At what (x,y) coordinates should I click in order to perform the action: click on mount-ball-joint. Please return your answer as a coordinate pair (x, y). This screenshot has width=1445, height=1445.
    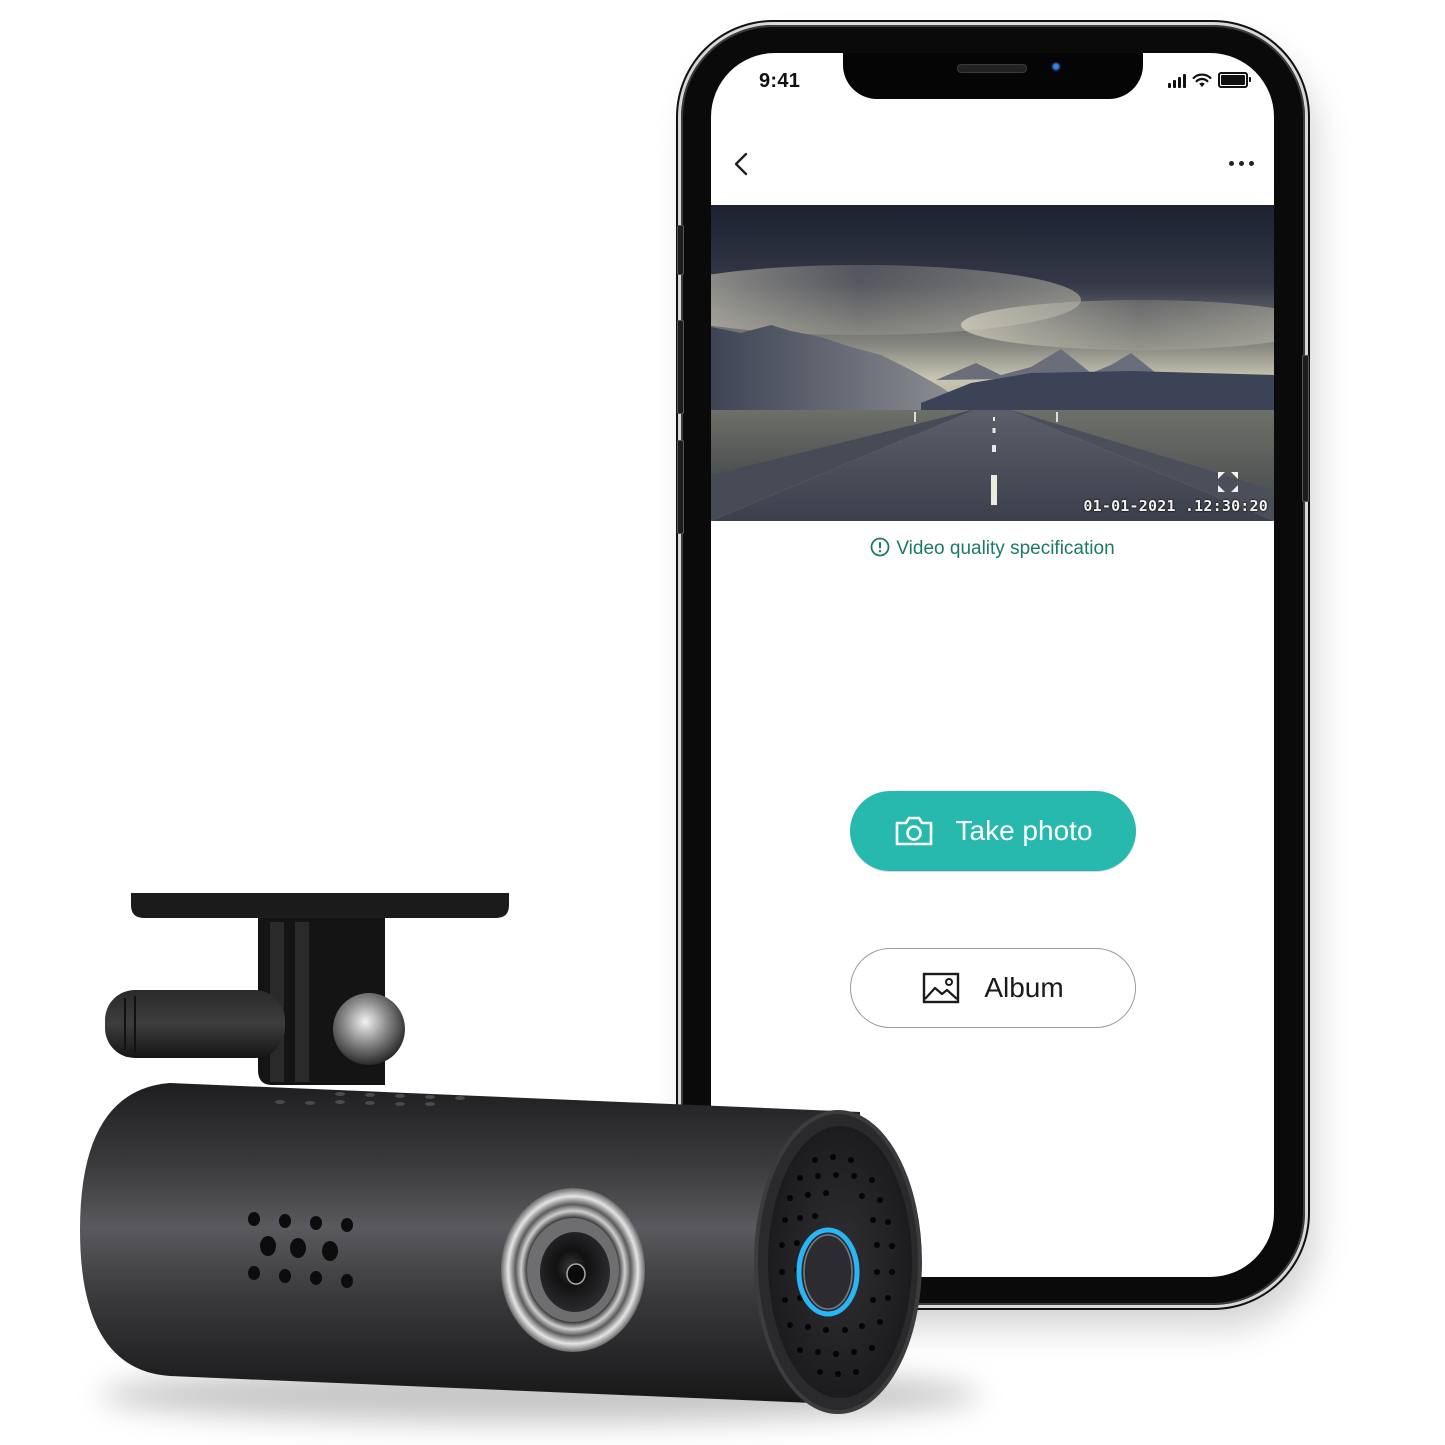
    Looking at the image, I should click on (369, 1029).